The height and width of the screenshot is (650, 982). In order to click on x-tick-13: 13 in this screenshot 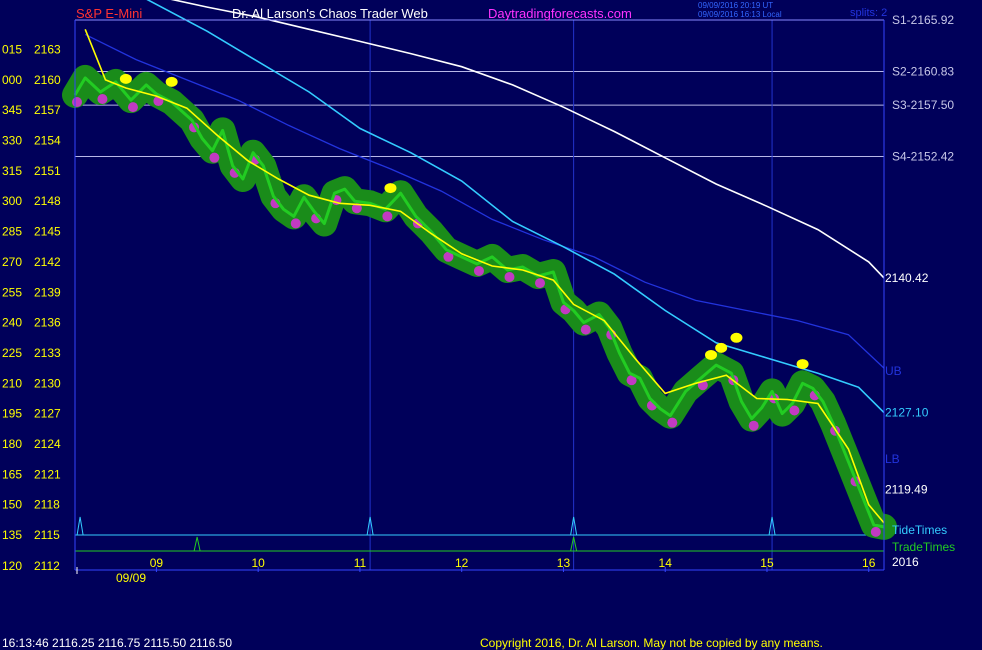, I will do `click(564, 563)`.